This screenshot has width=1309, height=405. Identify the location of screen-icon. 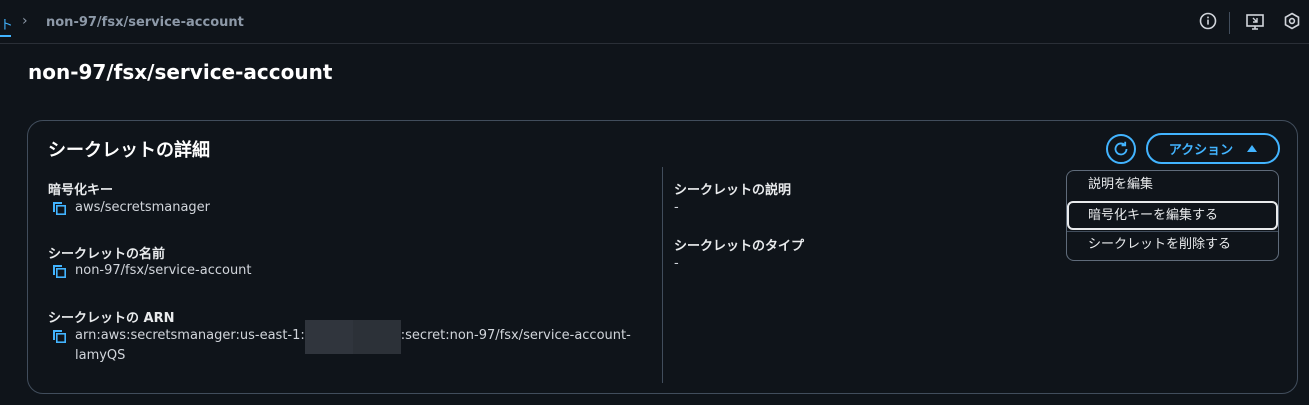
(1255, 22).